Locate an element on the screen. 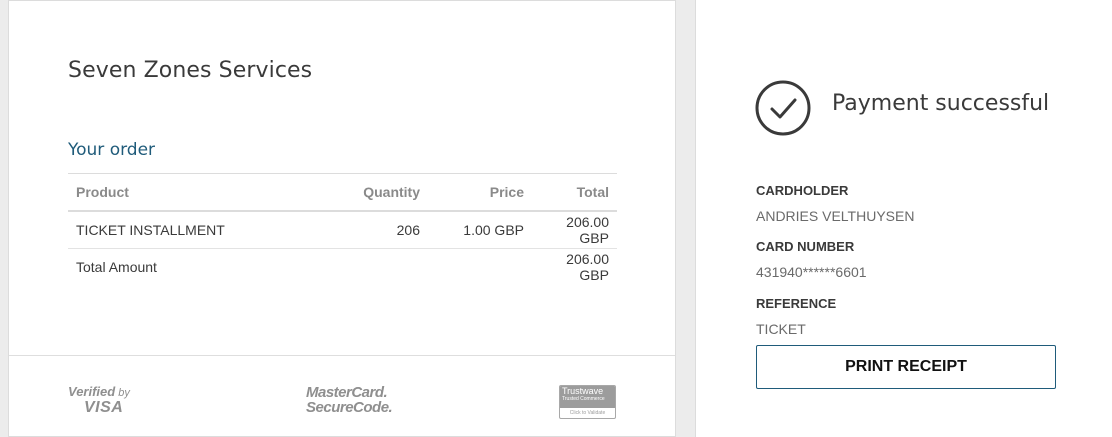 Image resolution: width=1112 pixels, height=437 pixels. card-number-label: CARD NUMBER is located at coordinates (805, 246).